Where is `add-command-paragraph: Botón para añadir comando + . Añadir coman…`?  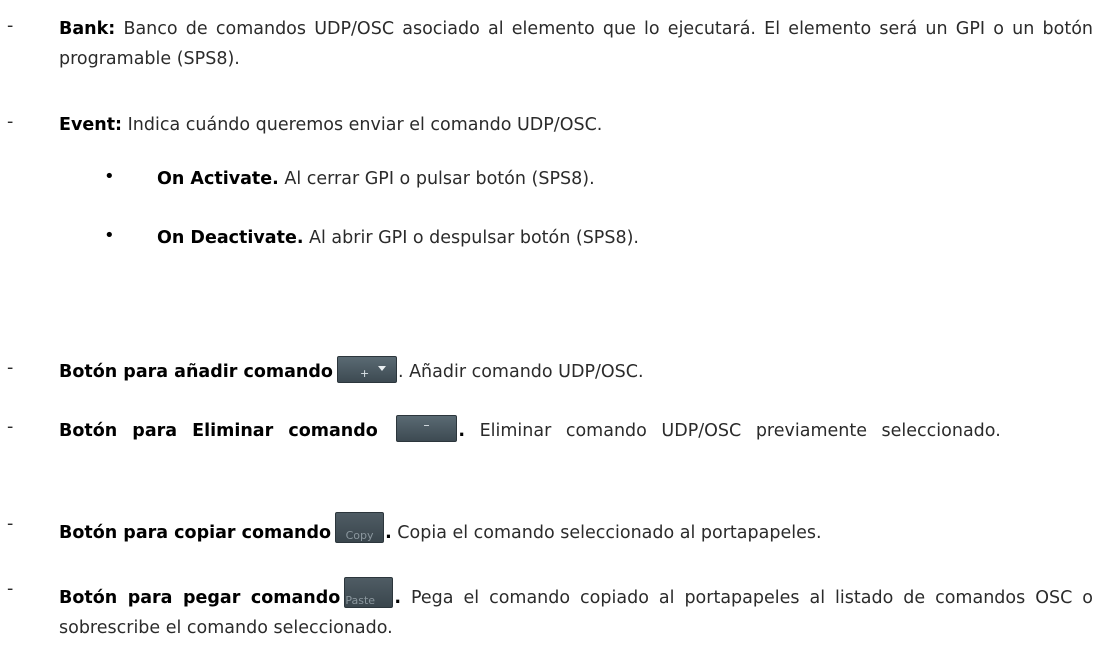
add-command-paragraph: Botón para añadir comando + . Añadir coman… is located at coordinates (576, 371).